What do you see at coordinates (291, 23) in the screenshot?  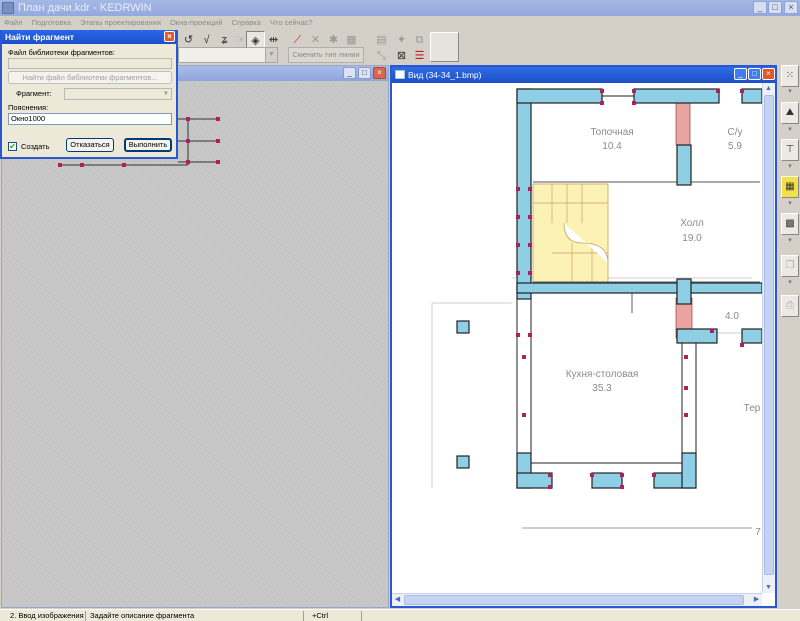 I see `menu-whats-now: Что сейчас?` at bounding box center [291, 23].